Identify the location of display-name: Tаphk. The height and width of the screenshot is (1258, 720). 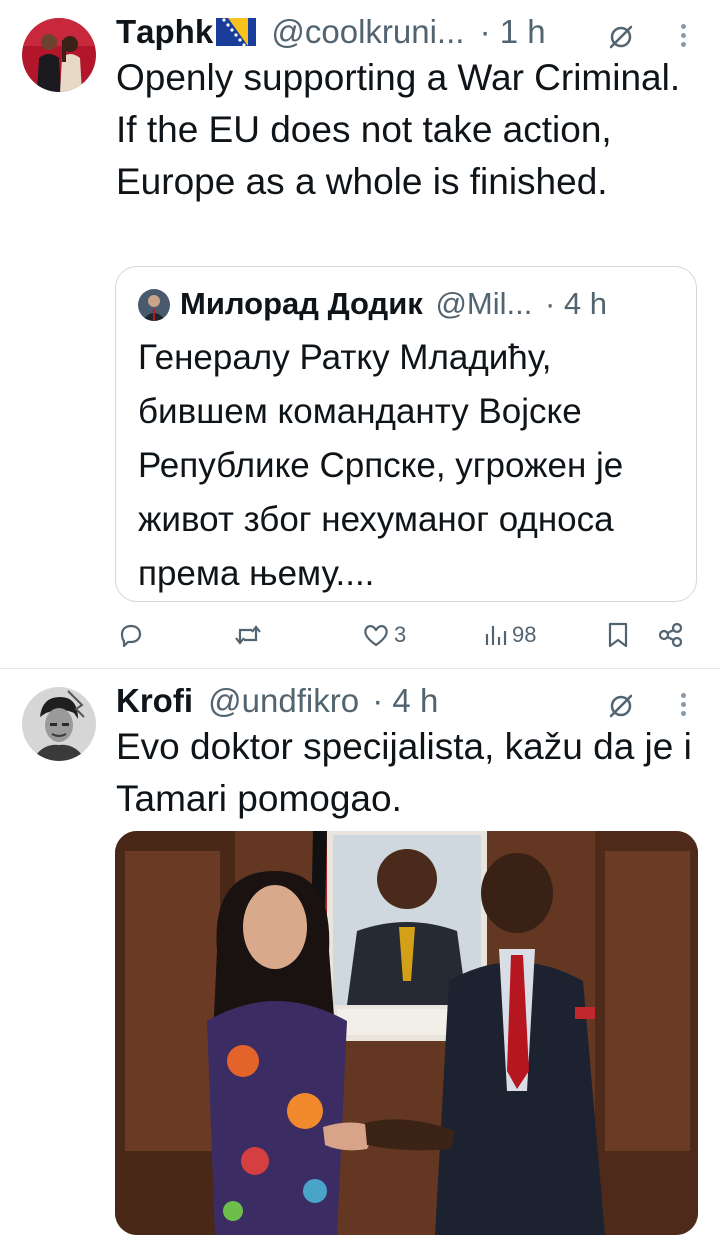
(164, 31).